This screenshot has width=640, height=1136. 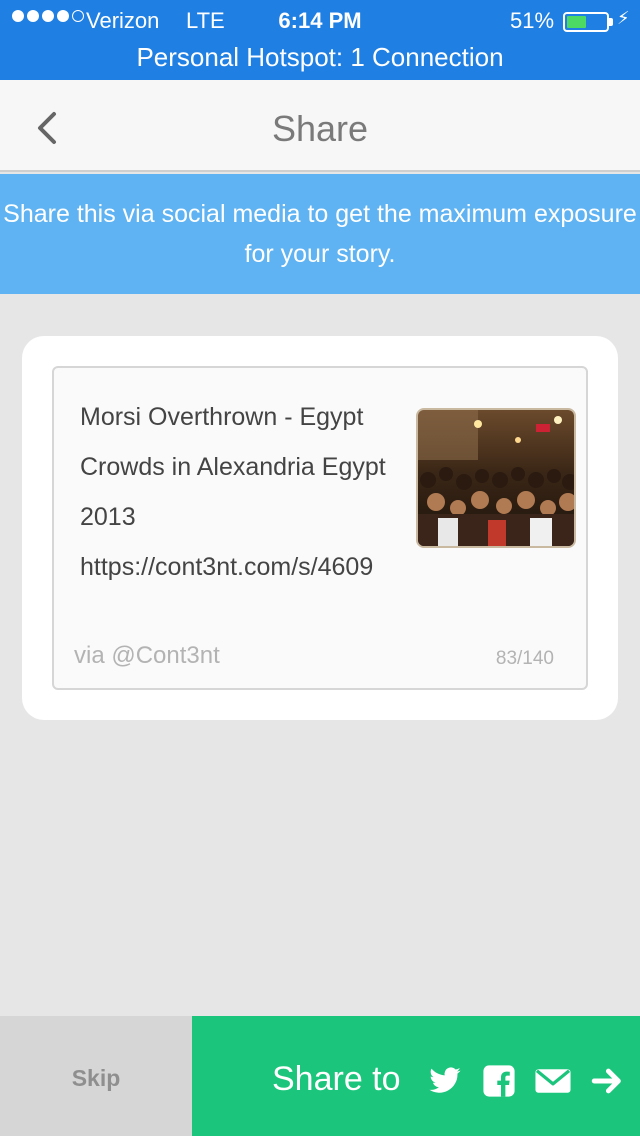 I want to click on share-to-label: Share to, so click(x=336, y=1079).